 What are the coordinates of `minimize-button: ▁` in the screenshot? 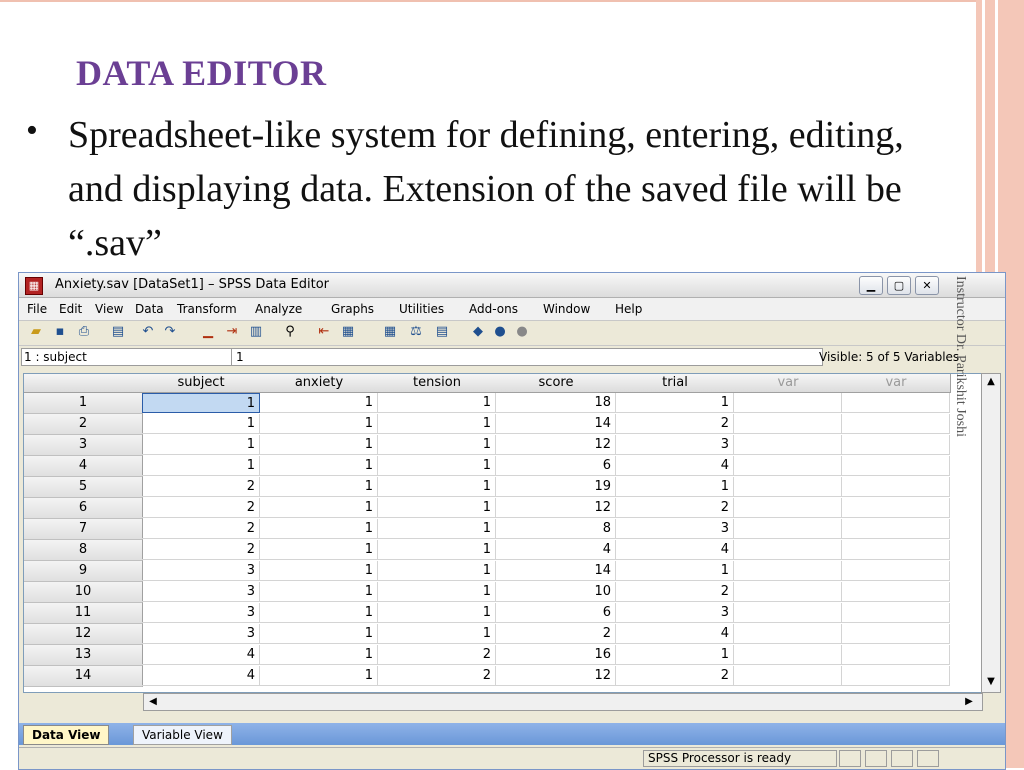 It's located at (871, 285).